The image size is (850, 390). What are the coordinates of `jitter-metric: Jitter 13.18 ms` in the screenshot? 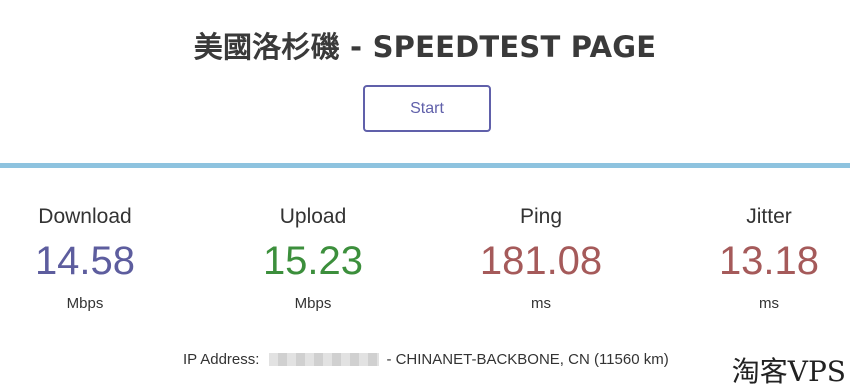 It's located at (759, 258).